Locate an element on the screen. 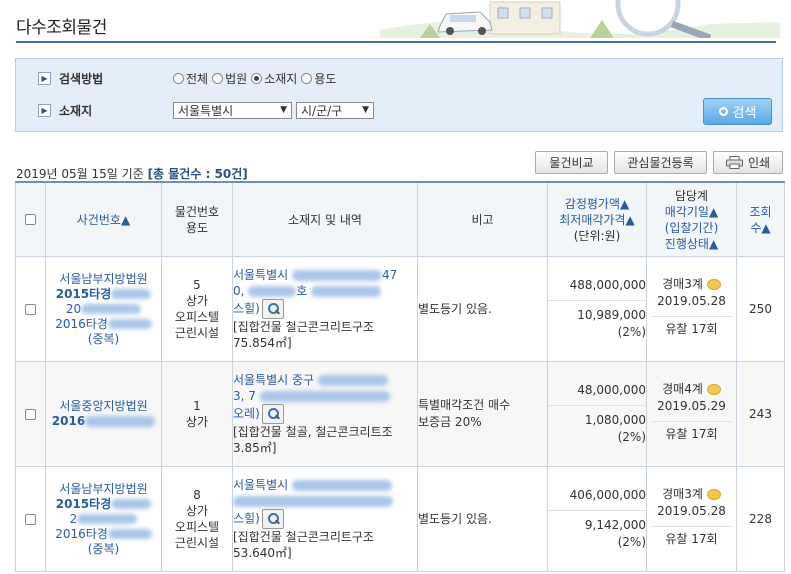  summary-total: [총 물건수 : 50건] is located at coordinates (197, 174).